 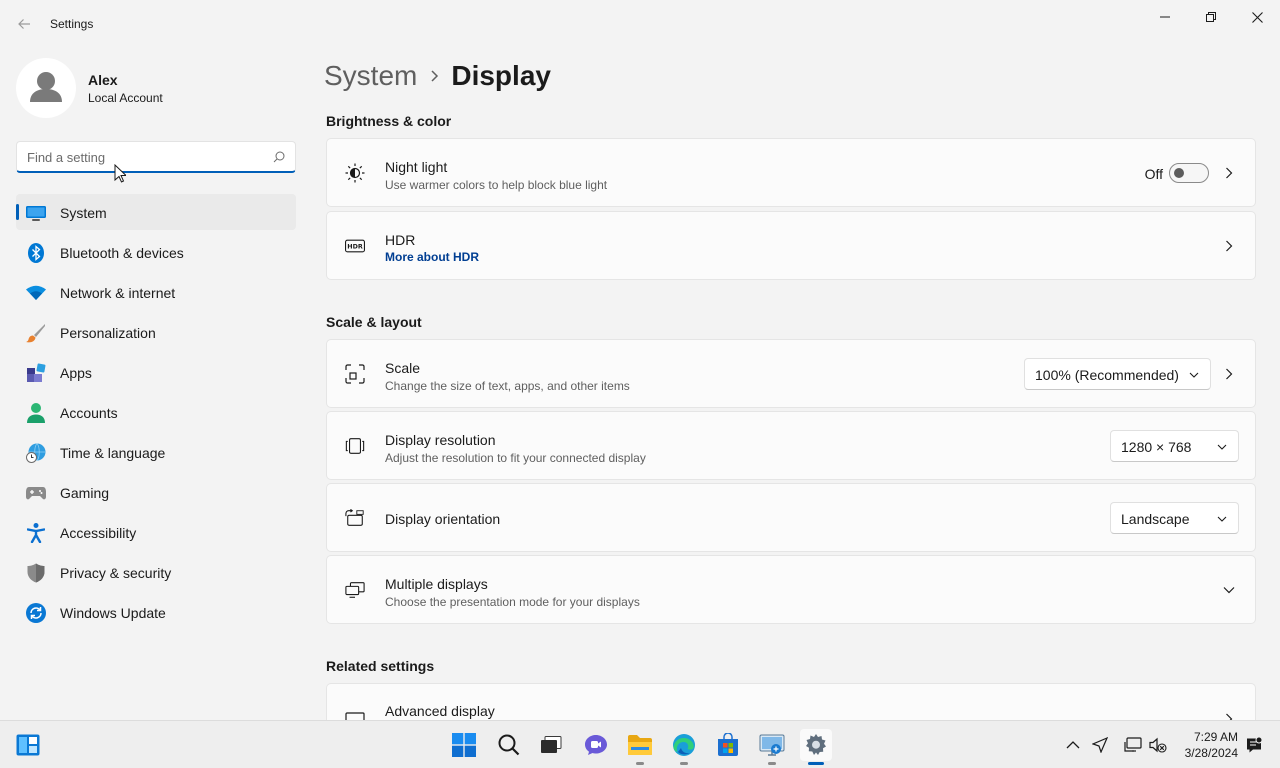 I want to click on task-view-button, so click(x=551, y=745).